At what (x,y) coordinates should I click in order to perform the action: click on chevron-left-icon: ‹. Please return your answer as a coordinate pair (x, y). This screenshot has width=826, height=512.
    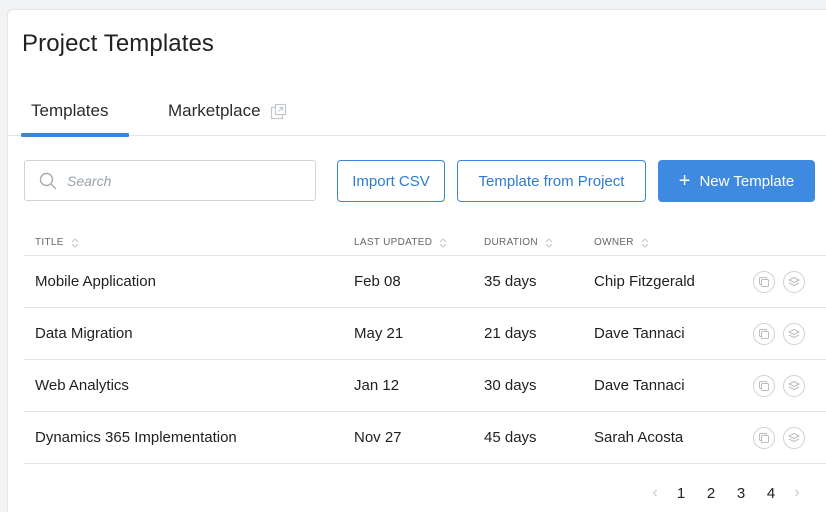
    Looking at the image, I should click on (655, 493).